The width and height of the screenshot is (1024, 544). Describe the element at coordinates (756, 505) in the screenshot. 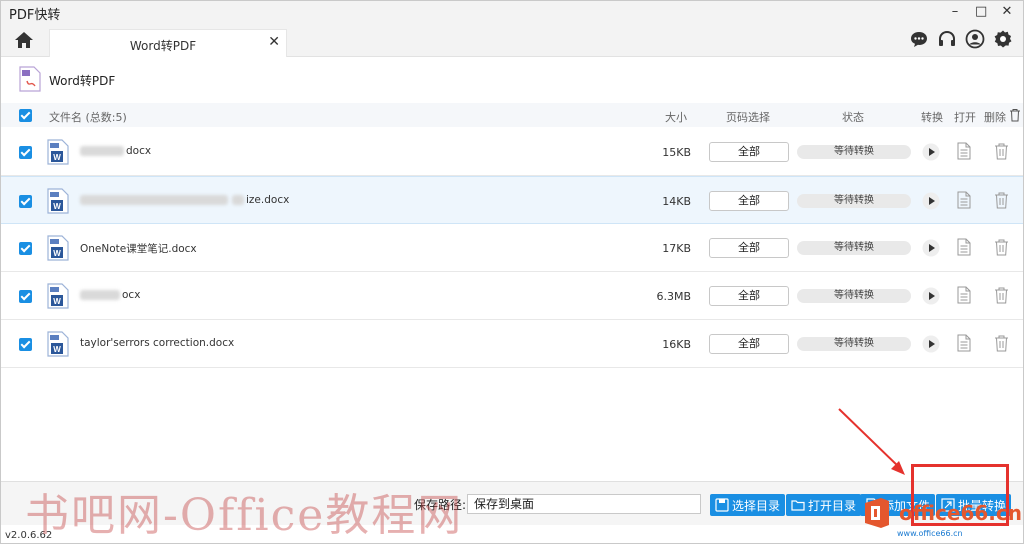

I see `choose-directory-label: 选择目录` at that location.